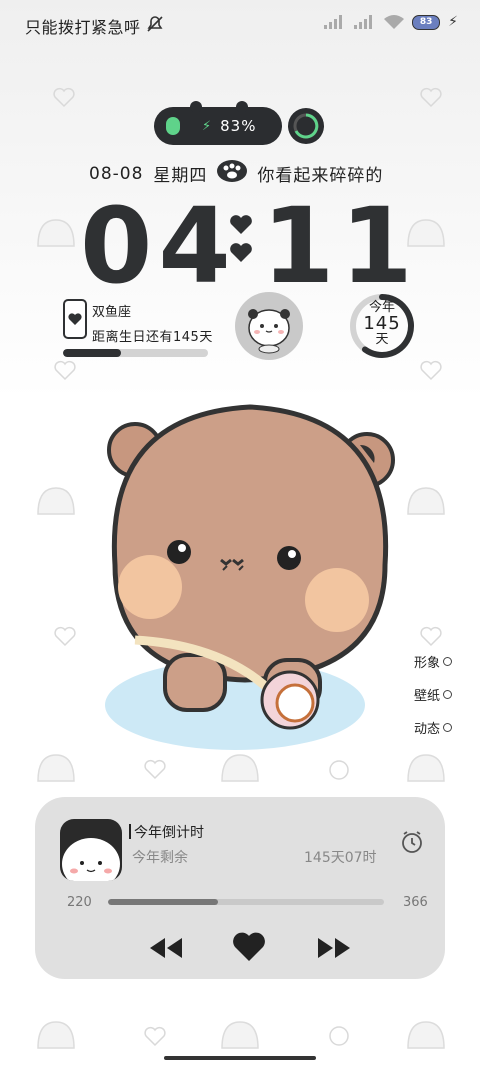  I want to click on card-remaining: 145天07时, so click(340, 858).